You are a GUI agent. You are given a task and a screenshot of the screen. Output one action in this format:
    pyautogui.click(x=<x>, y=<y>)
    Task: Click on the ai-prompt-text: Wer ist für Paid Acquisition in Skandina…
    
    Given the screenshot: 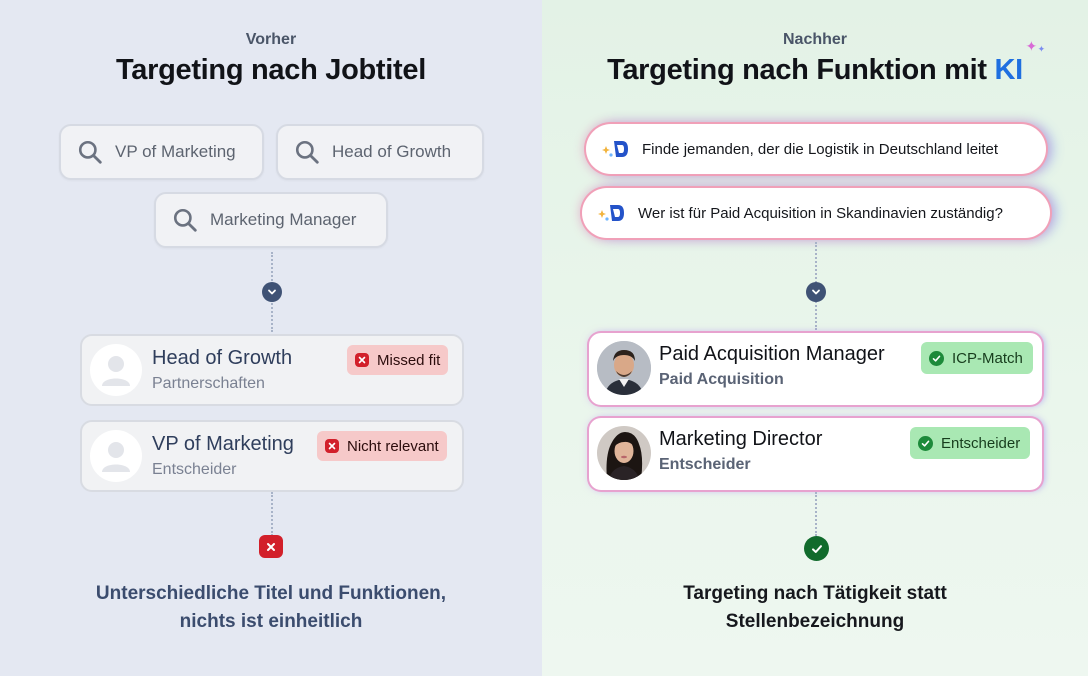 What is the action you would take?
    pyautogui.click(x=820, y=213)
    